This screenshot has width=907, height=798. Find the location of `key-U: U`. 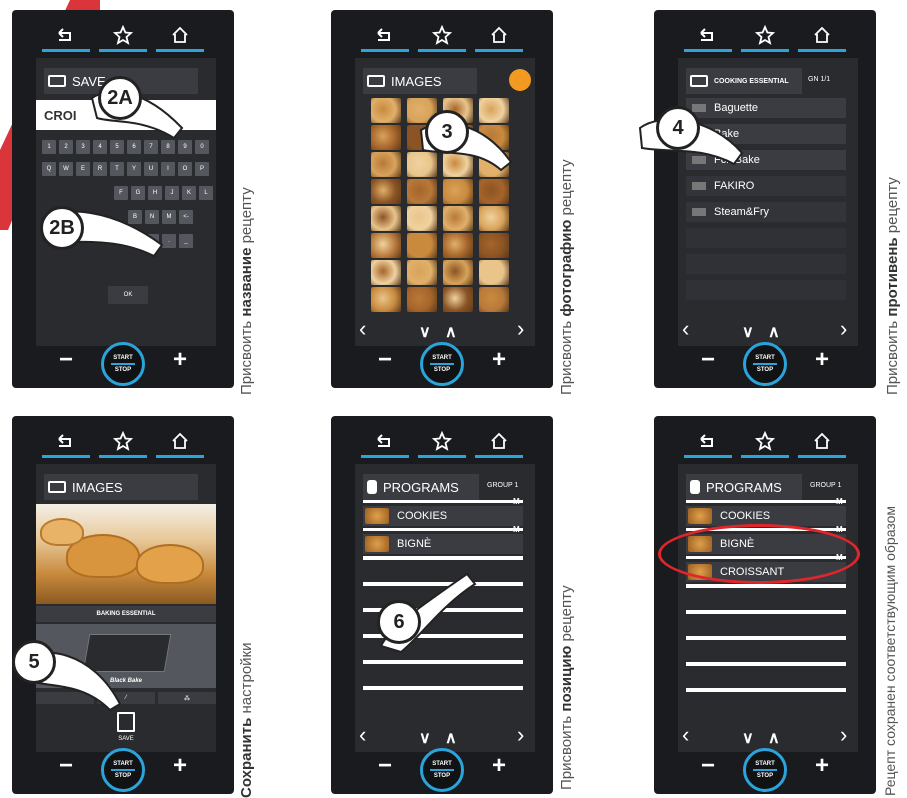

key-U: U is located at coordinates (151, 169).